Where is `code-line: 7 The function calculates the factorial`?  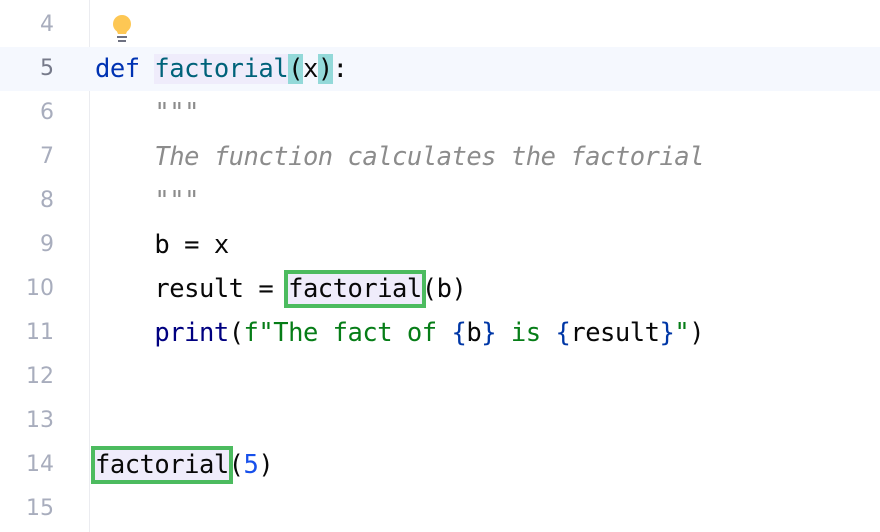 code-line: 7 The function calculates the factorial is located at coordinates (440, 157).